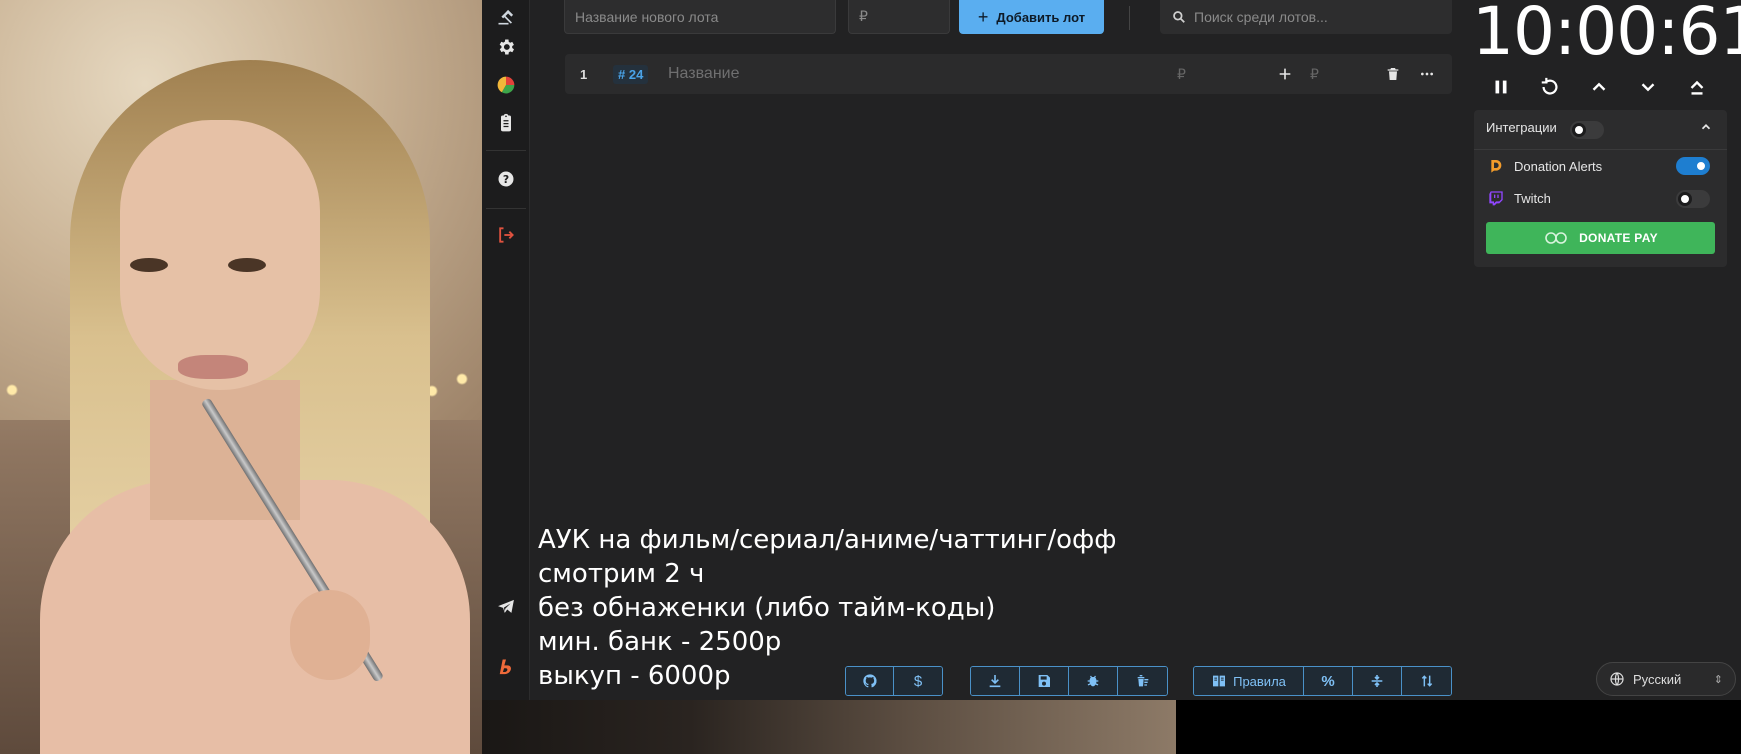 This screenshot has height=754, width=1741. What do you see at coordinates (1259, 681) in the screenshot?
I see `rules-label: Правила` at bounding box center [1259, 681].